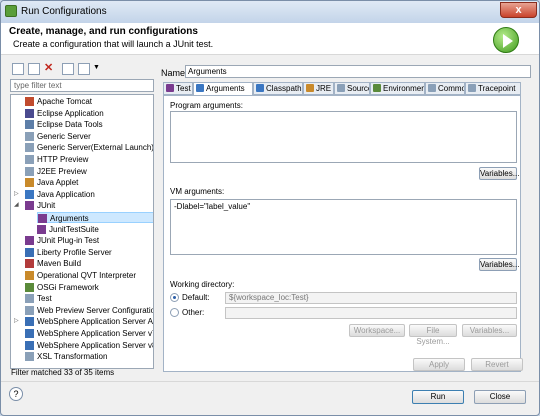 This screenshot has height=416, width=540. What do you see at coordinates (58, 183) in the screenshot?
I see `tree-item-label: Java Applet` at bounding box center [58, 183].